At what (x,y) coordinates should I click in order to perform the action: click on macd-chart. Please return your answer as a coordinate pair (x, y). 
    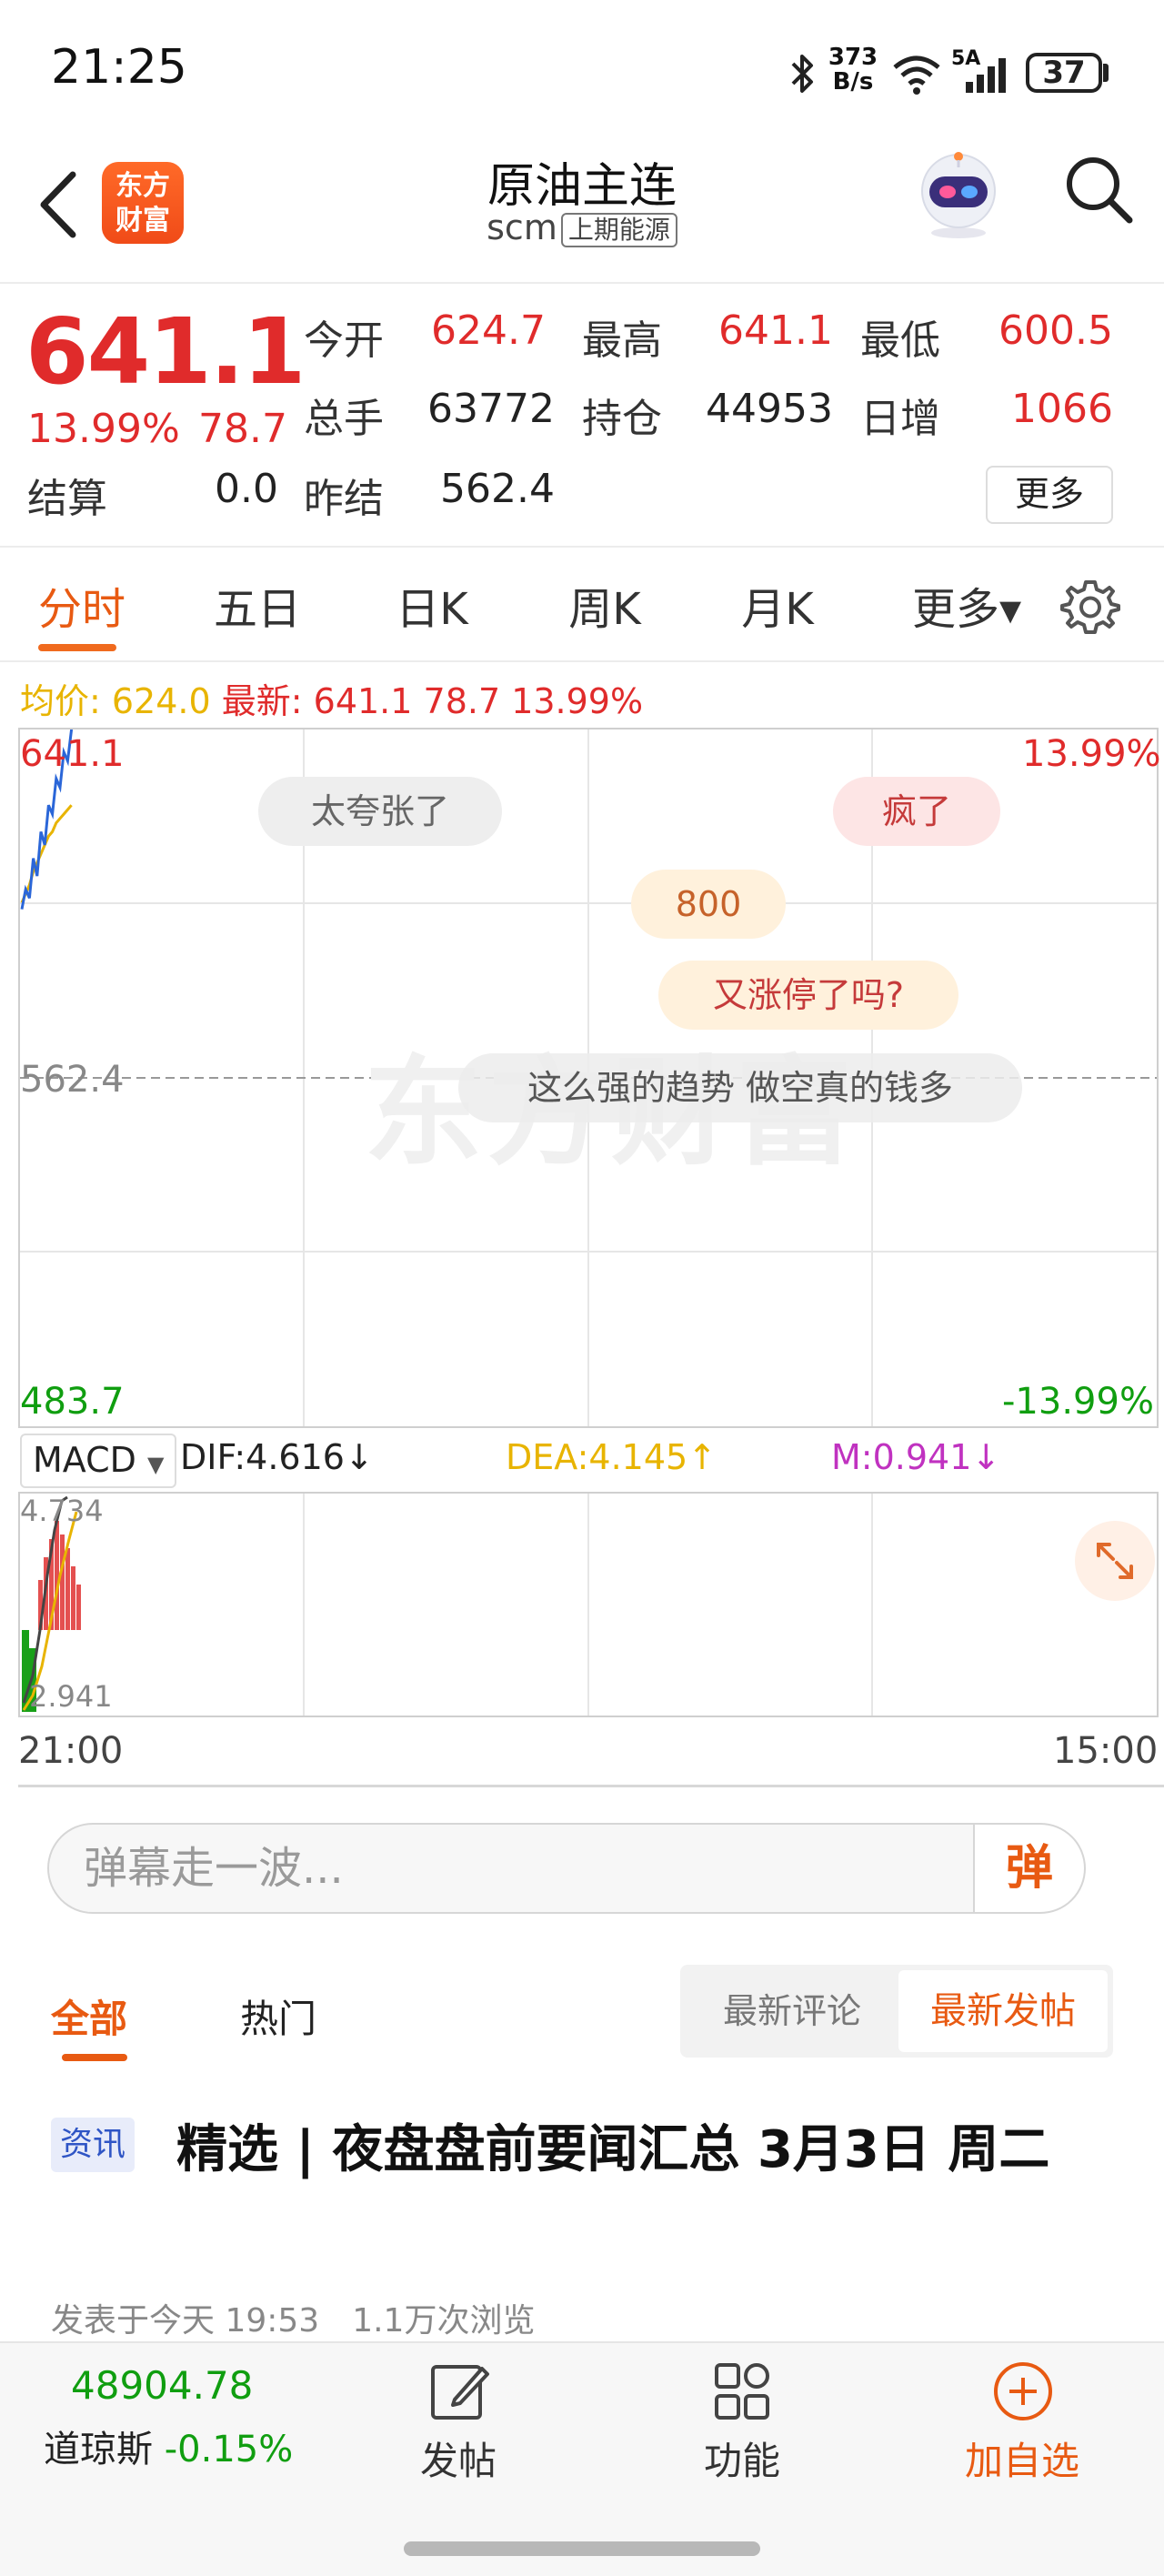
    Looking at the image, I should click on (589, 1604).